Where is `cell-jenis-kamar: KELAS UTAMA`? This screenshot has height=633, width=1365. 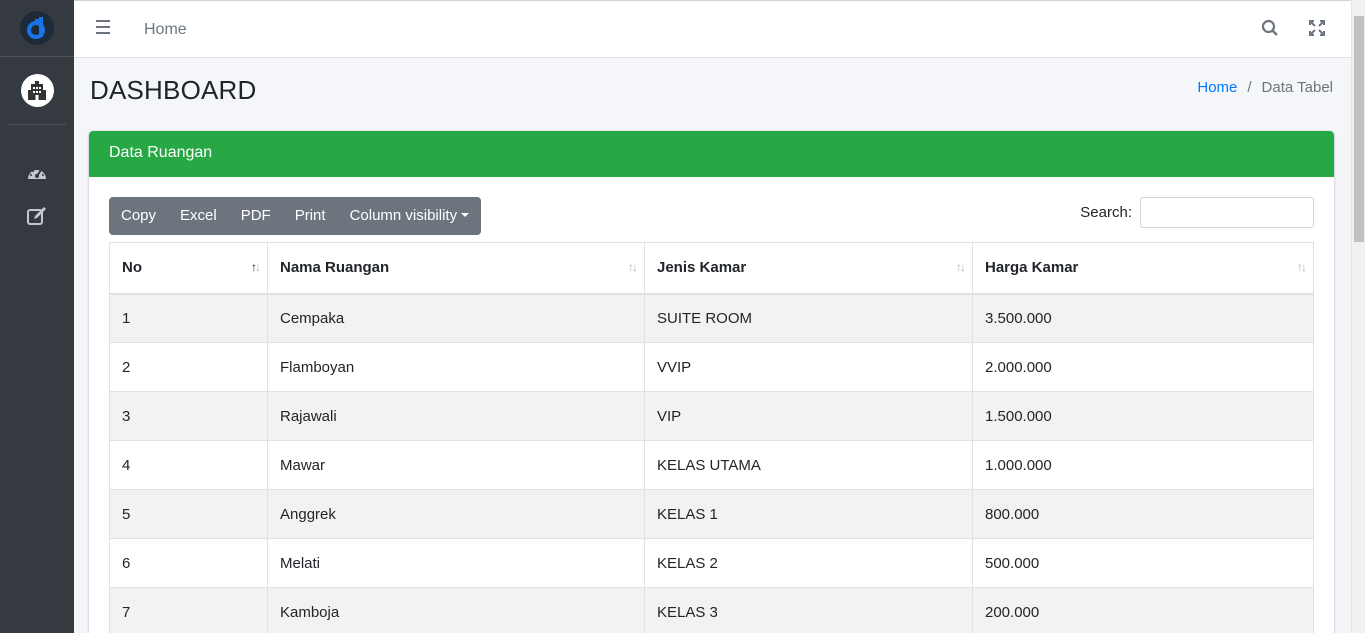 cell-jenis-kamar: KELAS UTAMA is located at coordinates (808, 465).